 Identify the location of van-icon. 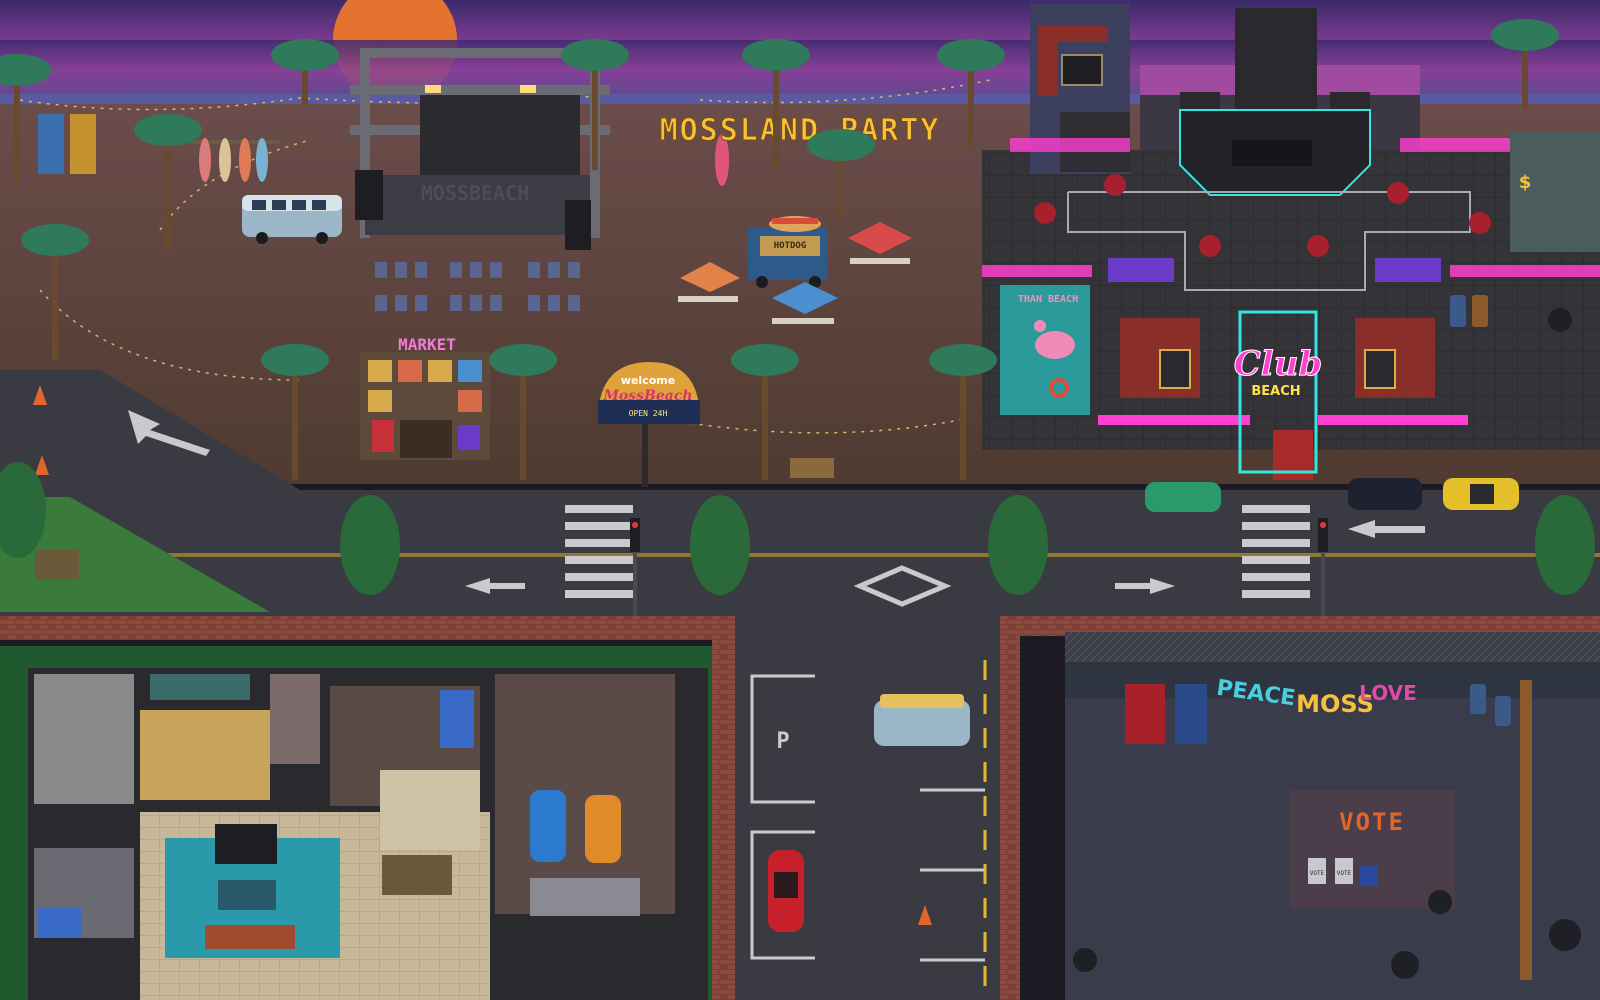
(292, 219).